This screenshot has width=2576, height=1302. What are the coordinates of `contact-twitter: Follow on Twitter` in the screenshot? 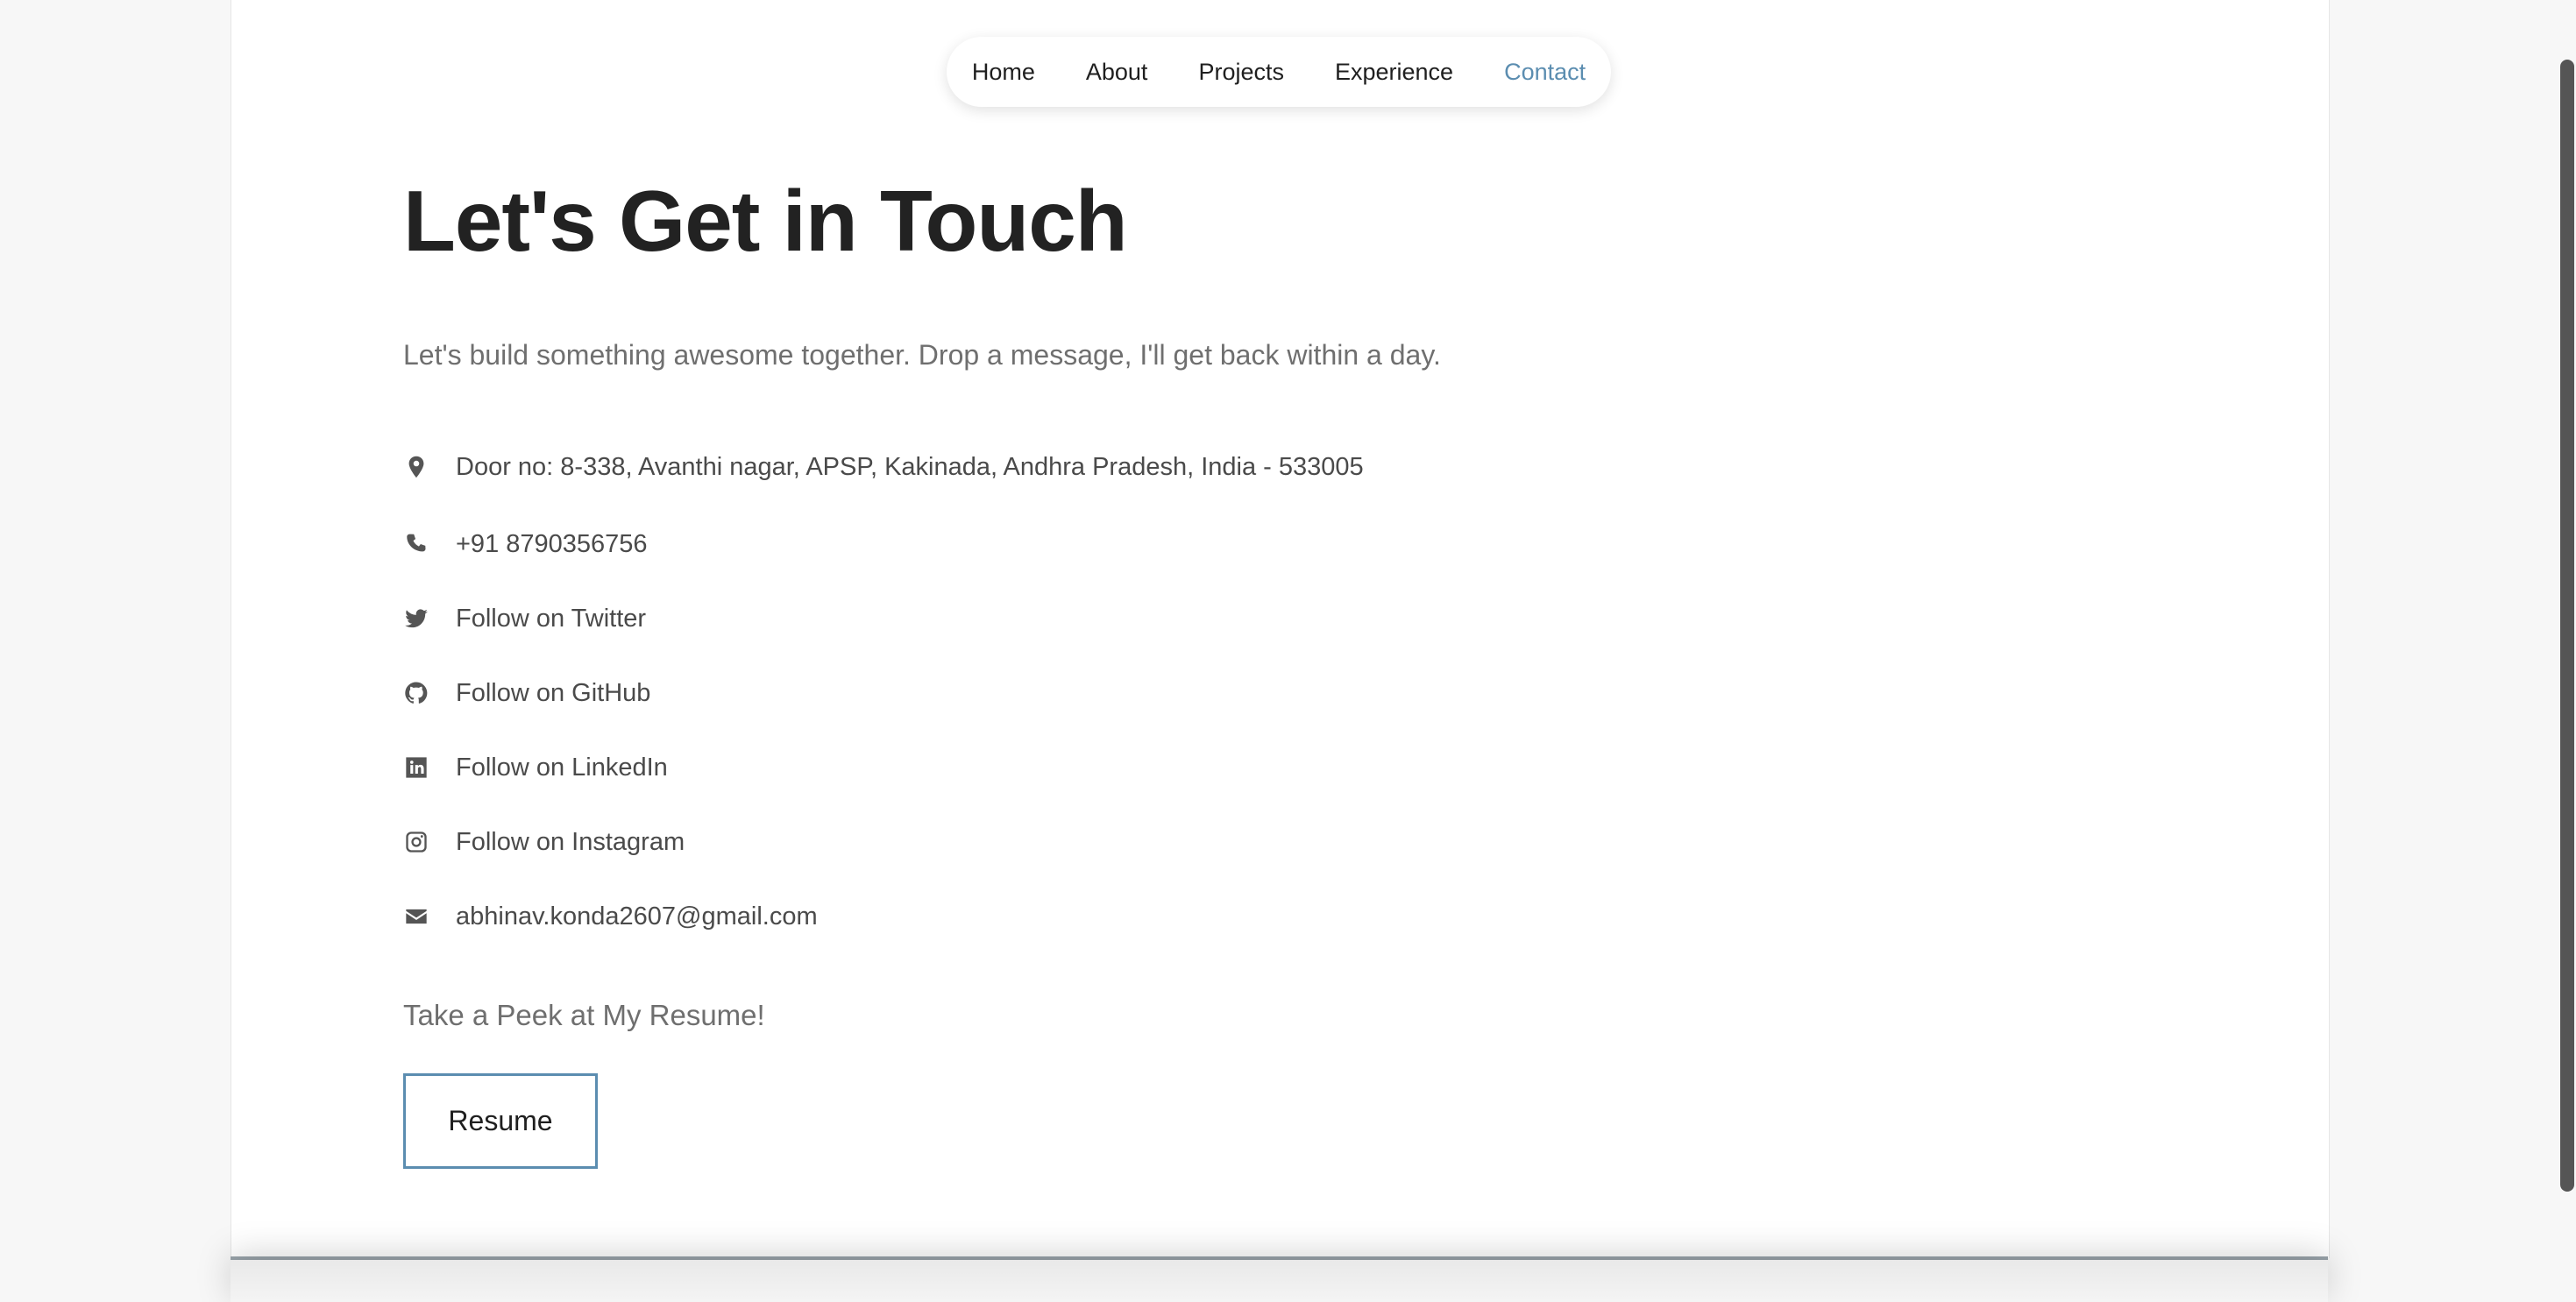 It's located at (524, 618).